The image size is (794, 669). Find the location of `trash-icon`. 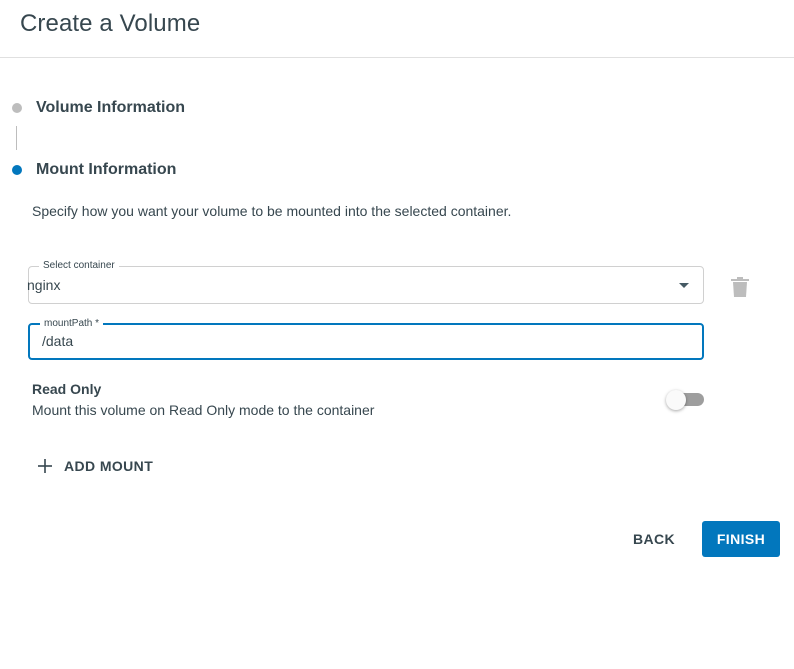

trash-icon is located at coordinates (740, 287).